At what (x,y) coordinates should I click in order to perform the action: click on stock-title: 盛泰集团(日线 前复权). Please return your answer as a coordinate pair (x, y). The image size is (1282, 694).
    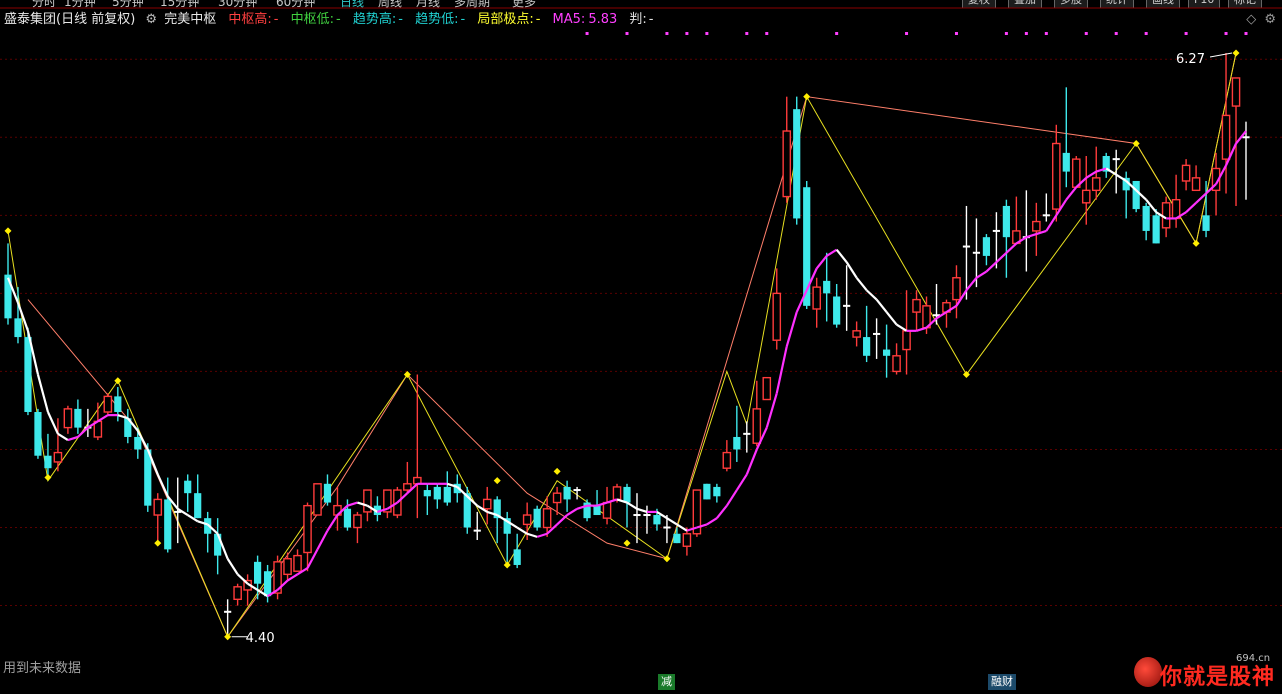
    Looking at the image, I should click on (69, 19).